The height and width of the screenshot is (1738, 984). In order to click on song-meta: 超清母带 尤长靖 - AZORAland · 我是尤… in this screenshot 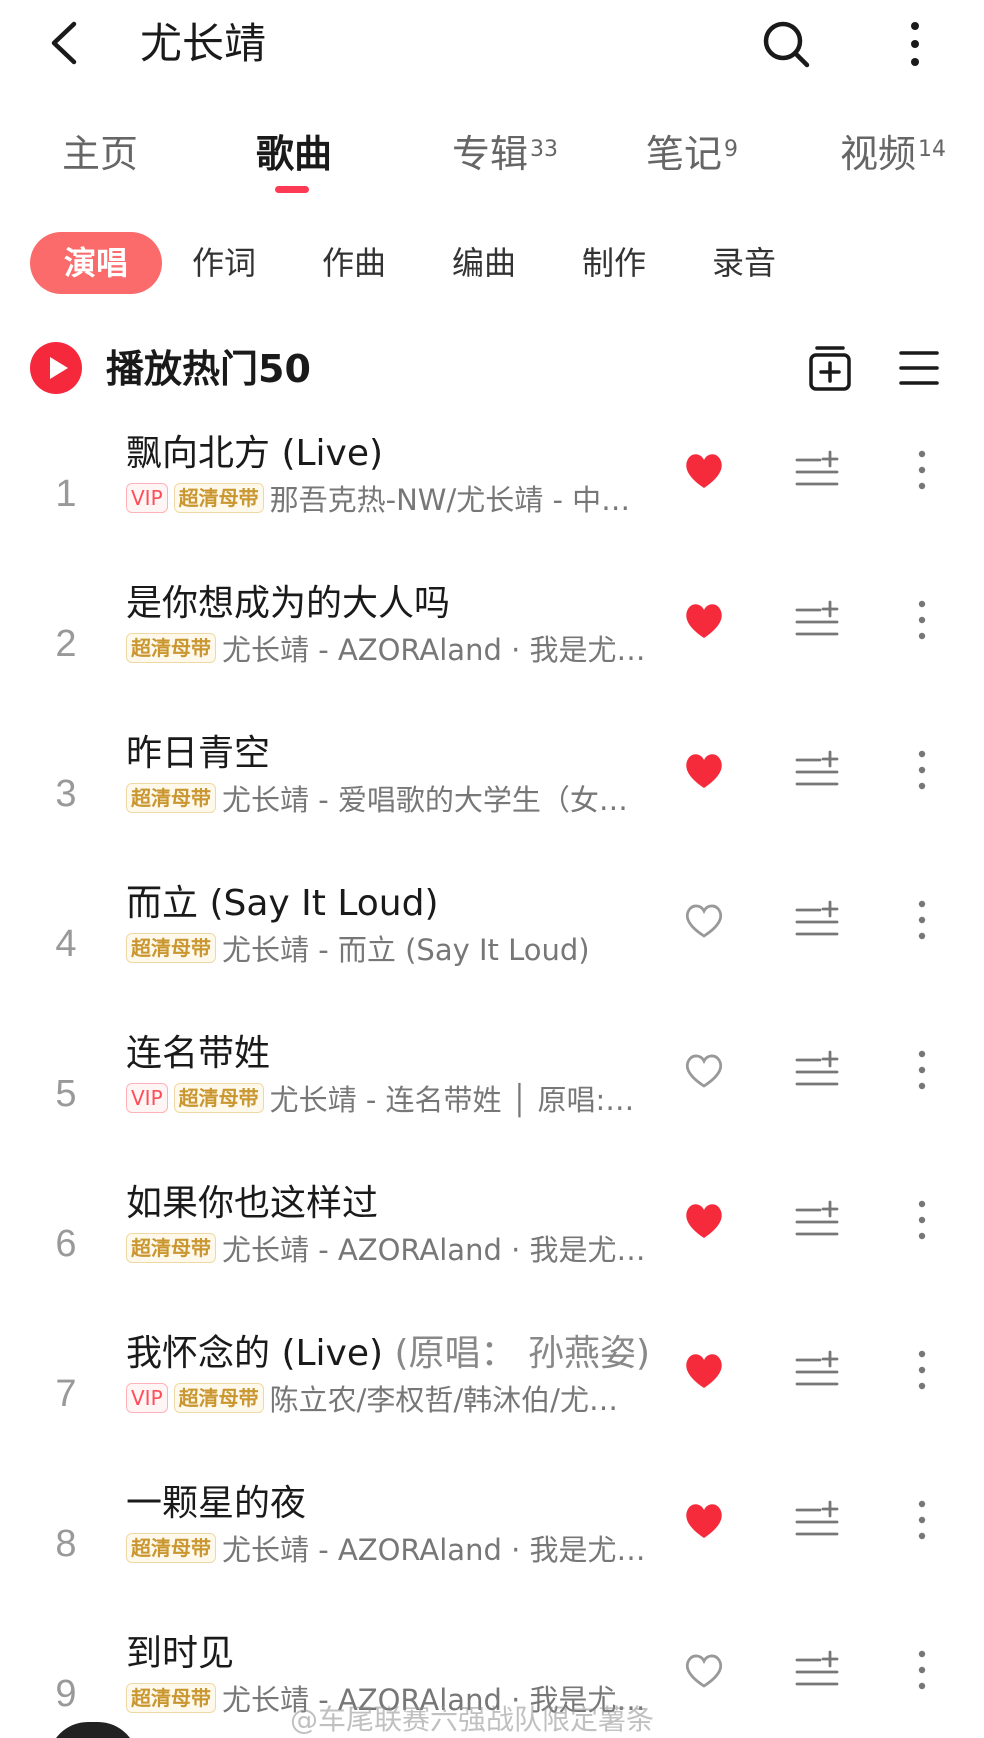, I will do `click(386, 1248)`.